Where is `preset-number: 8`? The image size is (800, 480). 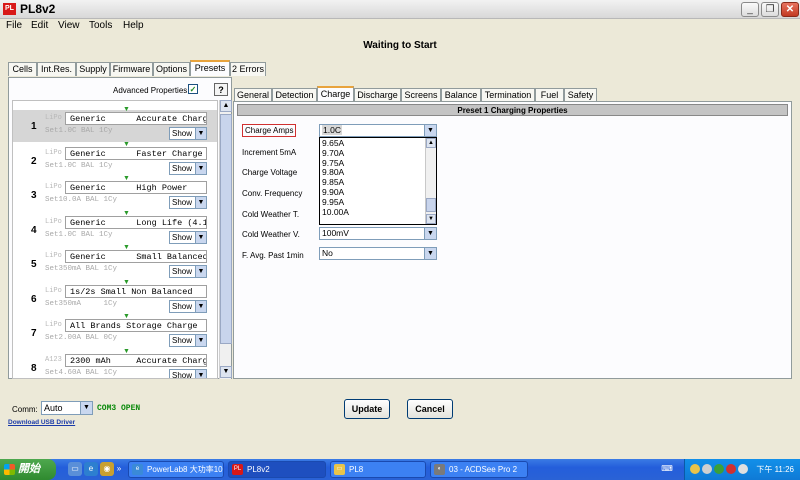
preset-number: 8 is located at coordinates (34, 368).